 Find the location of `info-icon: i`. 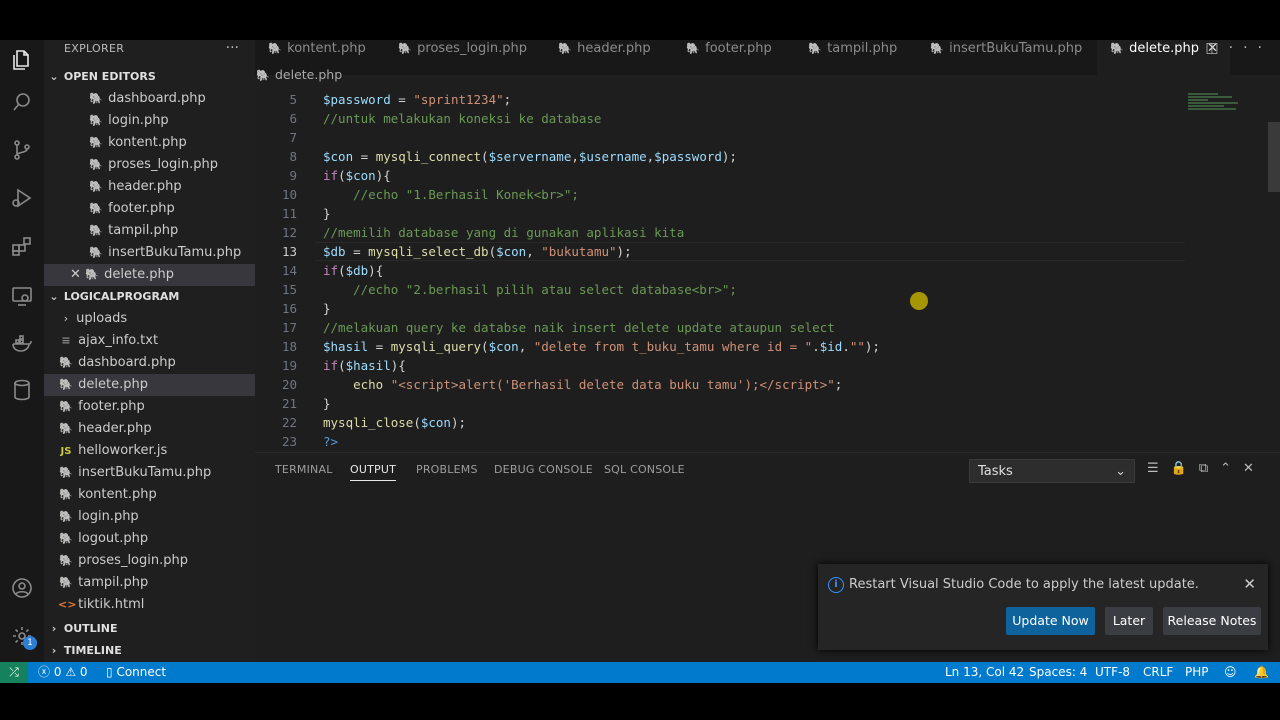

info-icon: i is located at coordinates (836, 585).